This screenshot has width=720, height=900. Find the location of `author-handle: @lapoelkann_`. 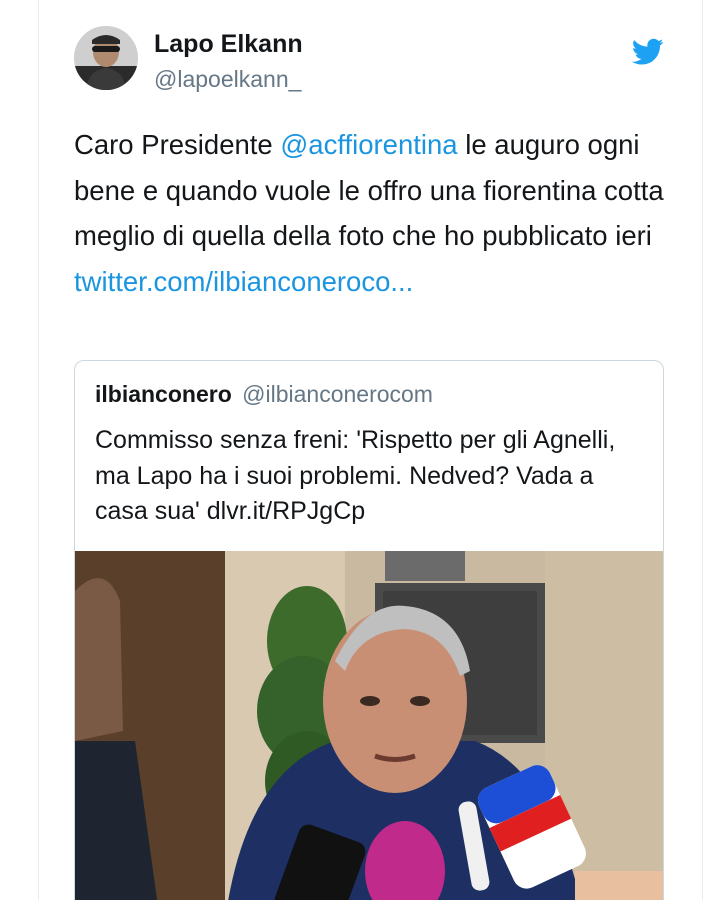

author-handle: @lapoelkann_ is located at coordinates (227, 79).